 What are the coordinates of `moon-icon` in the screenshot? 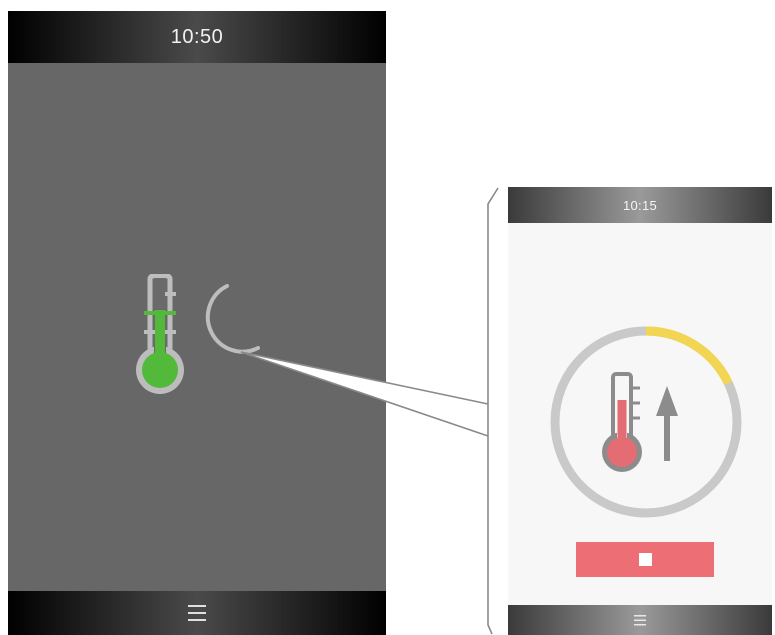 It's located at (232, 319).